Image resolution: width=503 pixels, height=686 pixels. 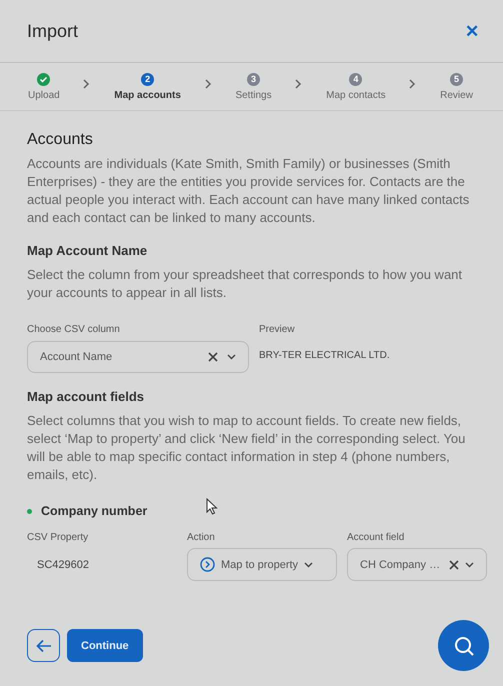 What do you see at coordinates (86, 396) in the screenshot?
I see `section-title: Map account fields` at bounding box center [86, 396].